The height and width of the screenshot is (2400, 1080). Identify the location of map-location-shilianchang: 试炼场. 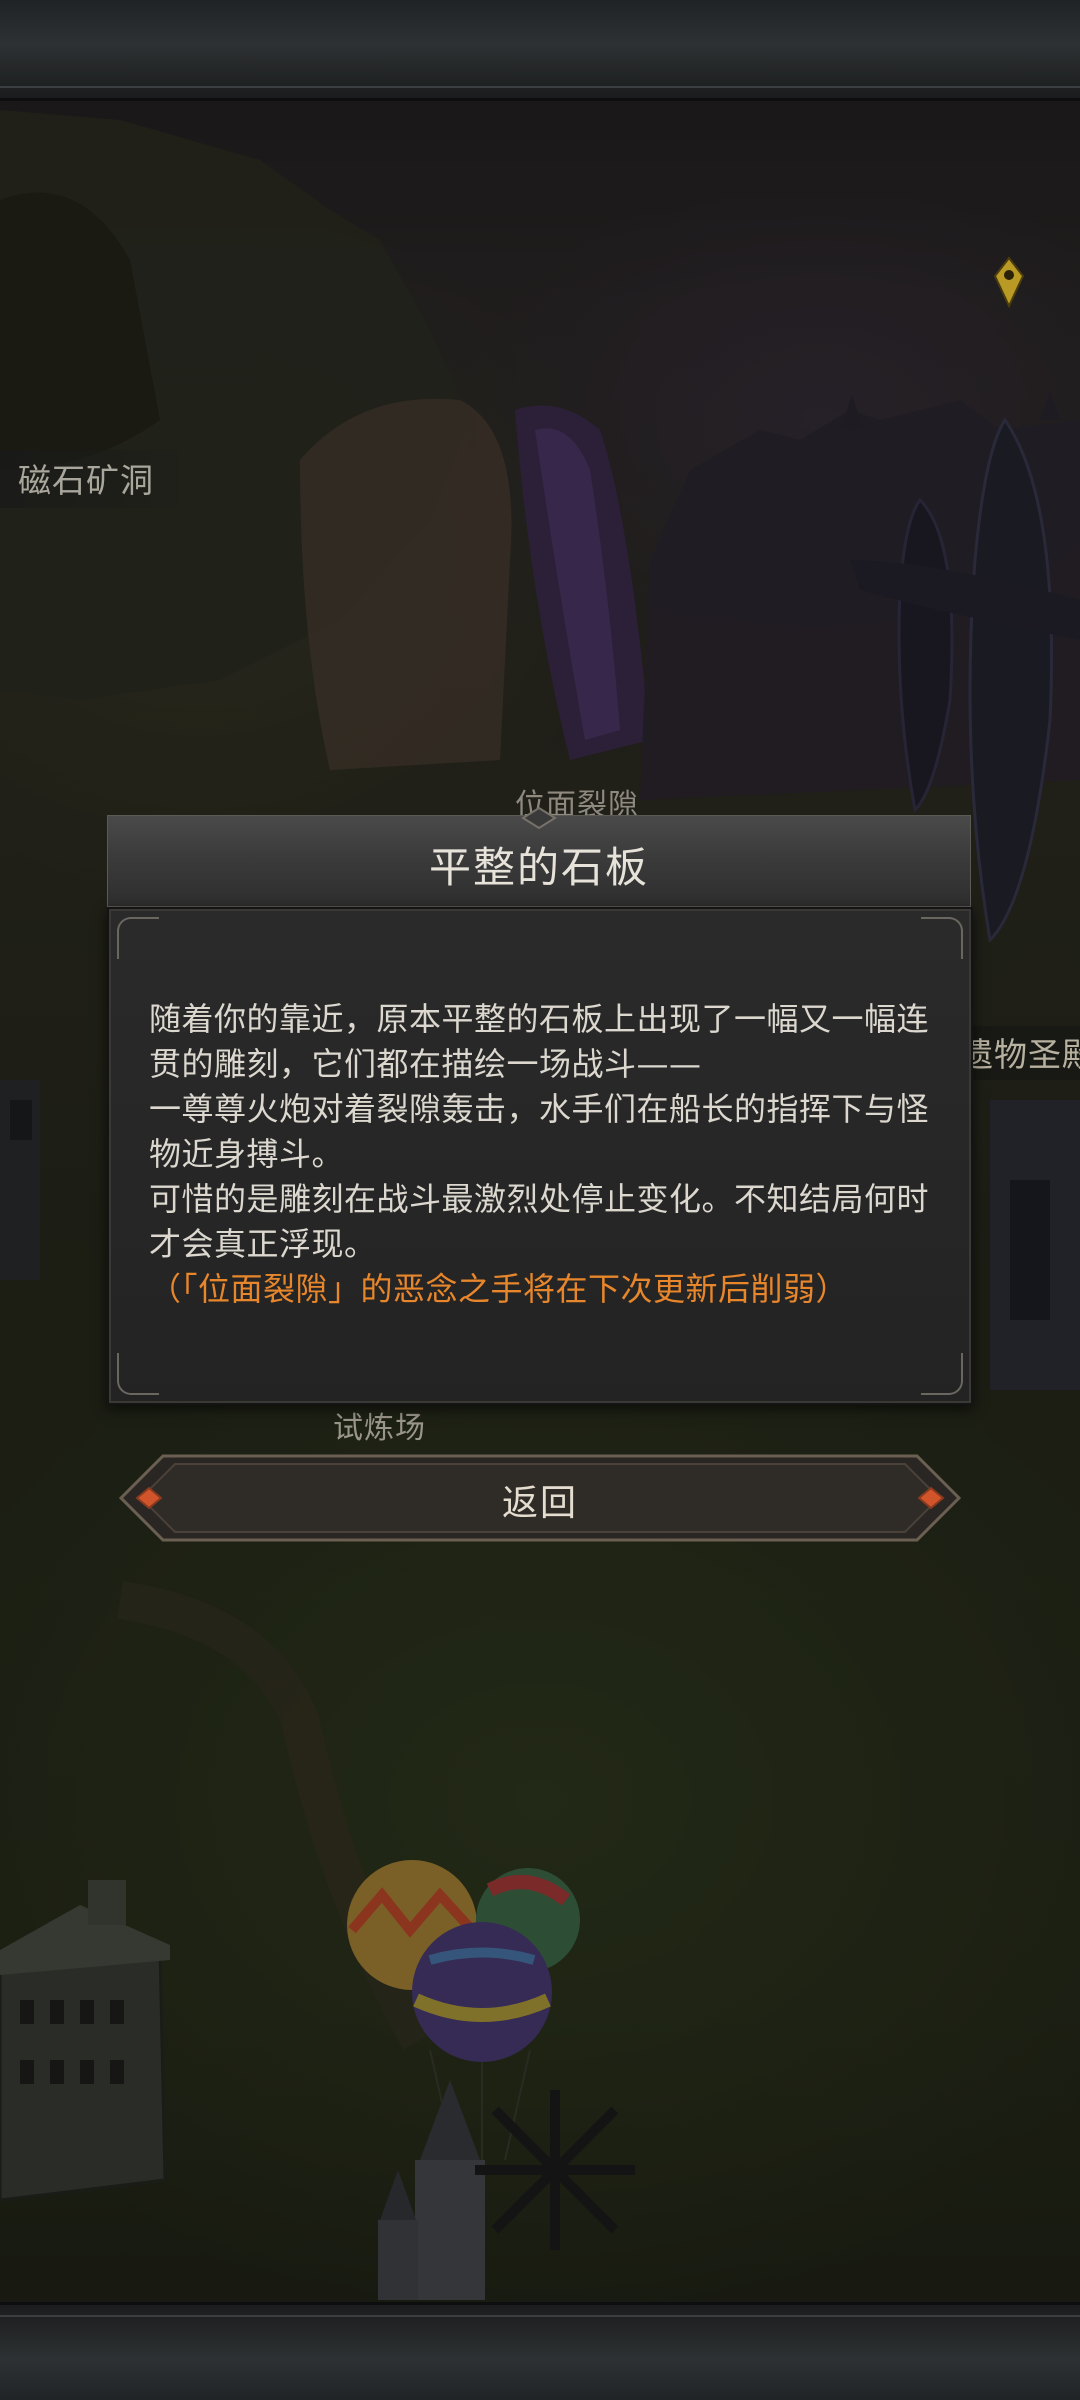
(379, 1425).